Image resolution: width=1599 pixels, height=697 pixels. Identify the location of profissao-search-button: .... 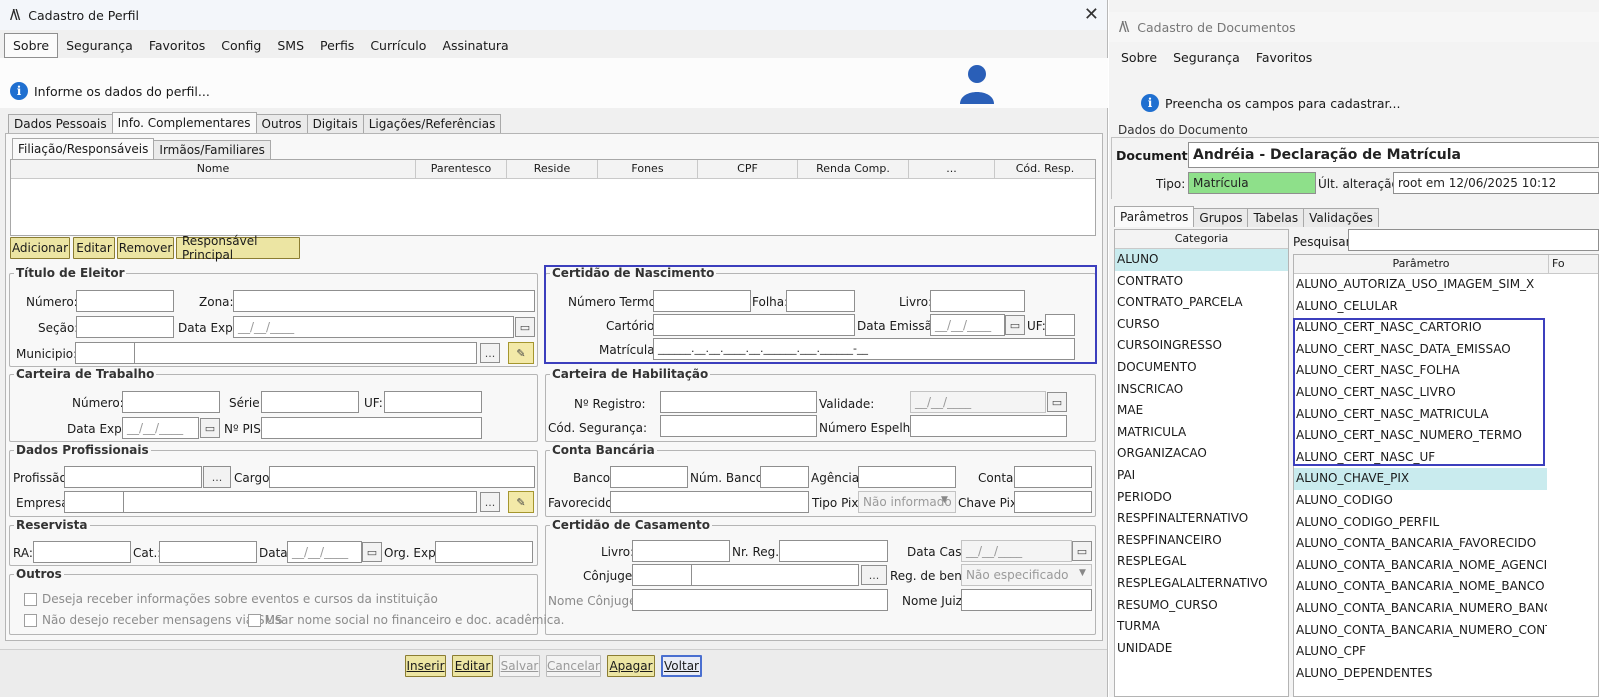
(217, 477).